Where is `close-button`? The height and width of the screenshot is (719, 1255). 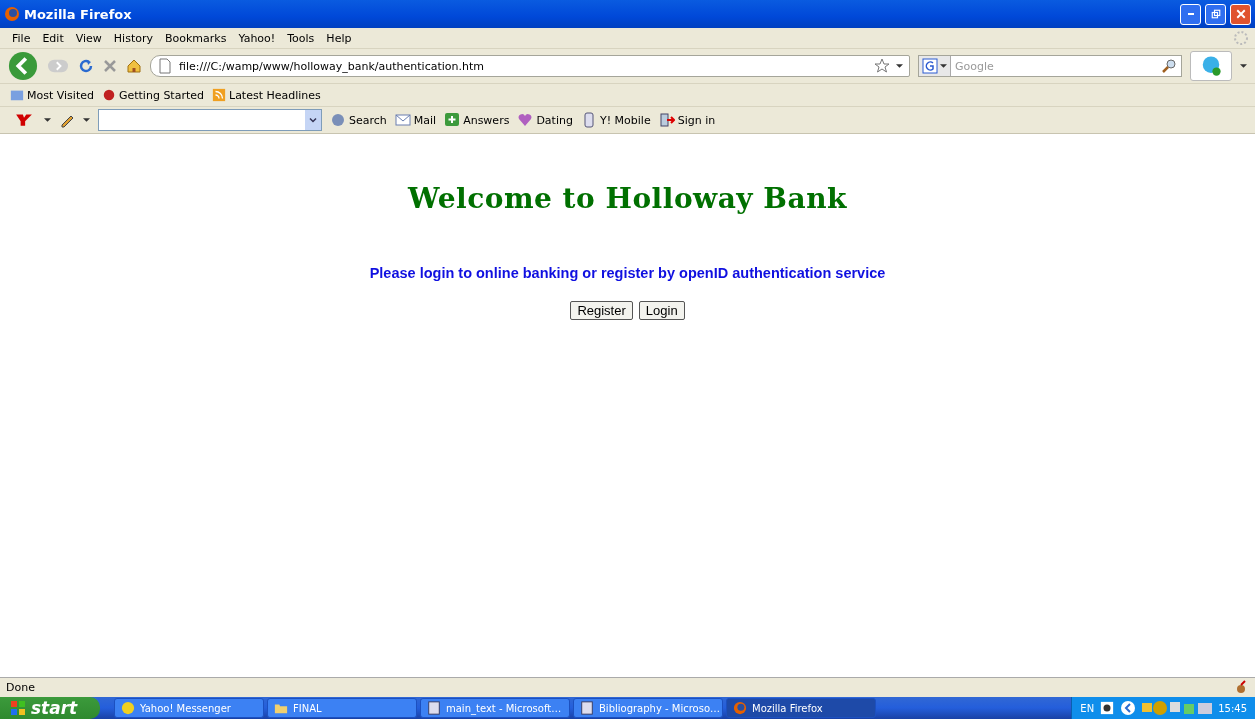 close-button is located at coordinates (1240, 14).